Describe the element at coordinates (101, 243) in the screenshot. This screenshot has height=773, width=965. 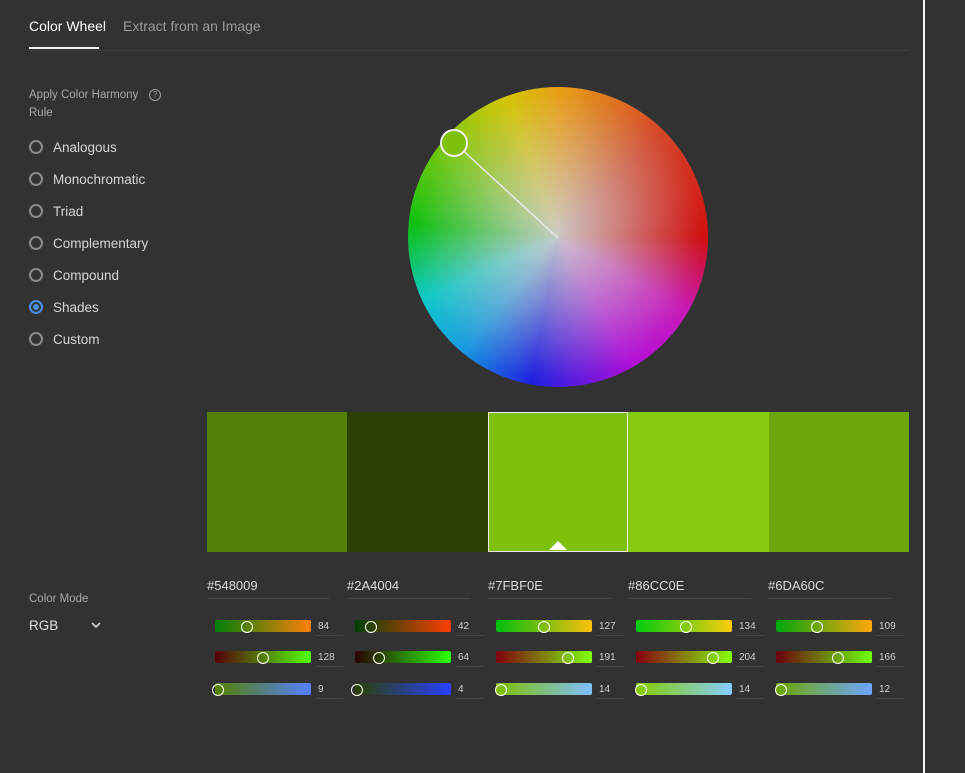
I see `harmony-rule-label: Complementary` at that location.